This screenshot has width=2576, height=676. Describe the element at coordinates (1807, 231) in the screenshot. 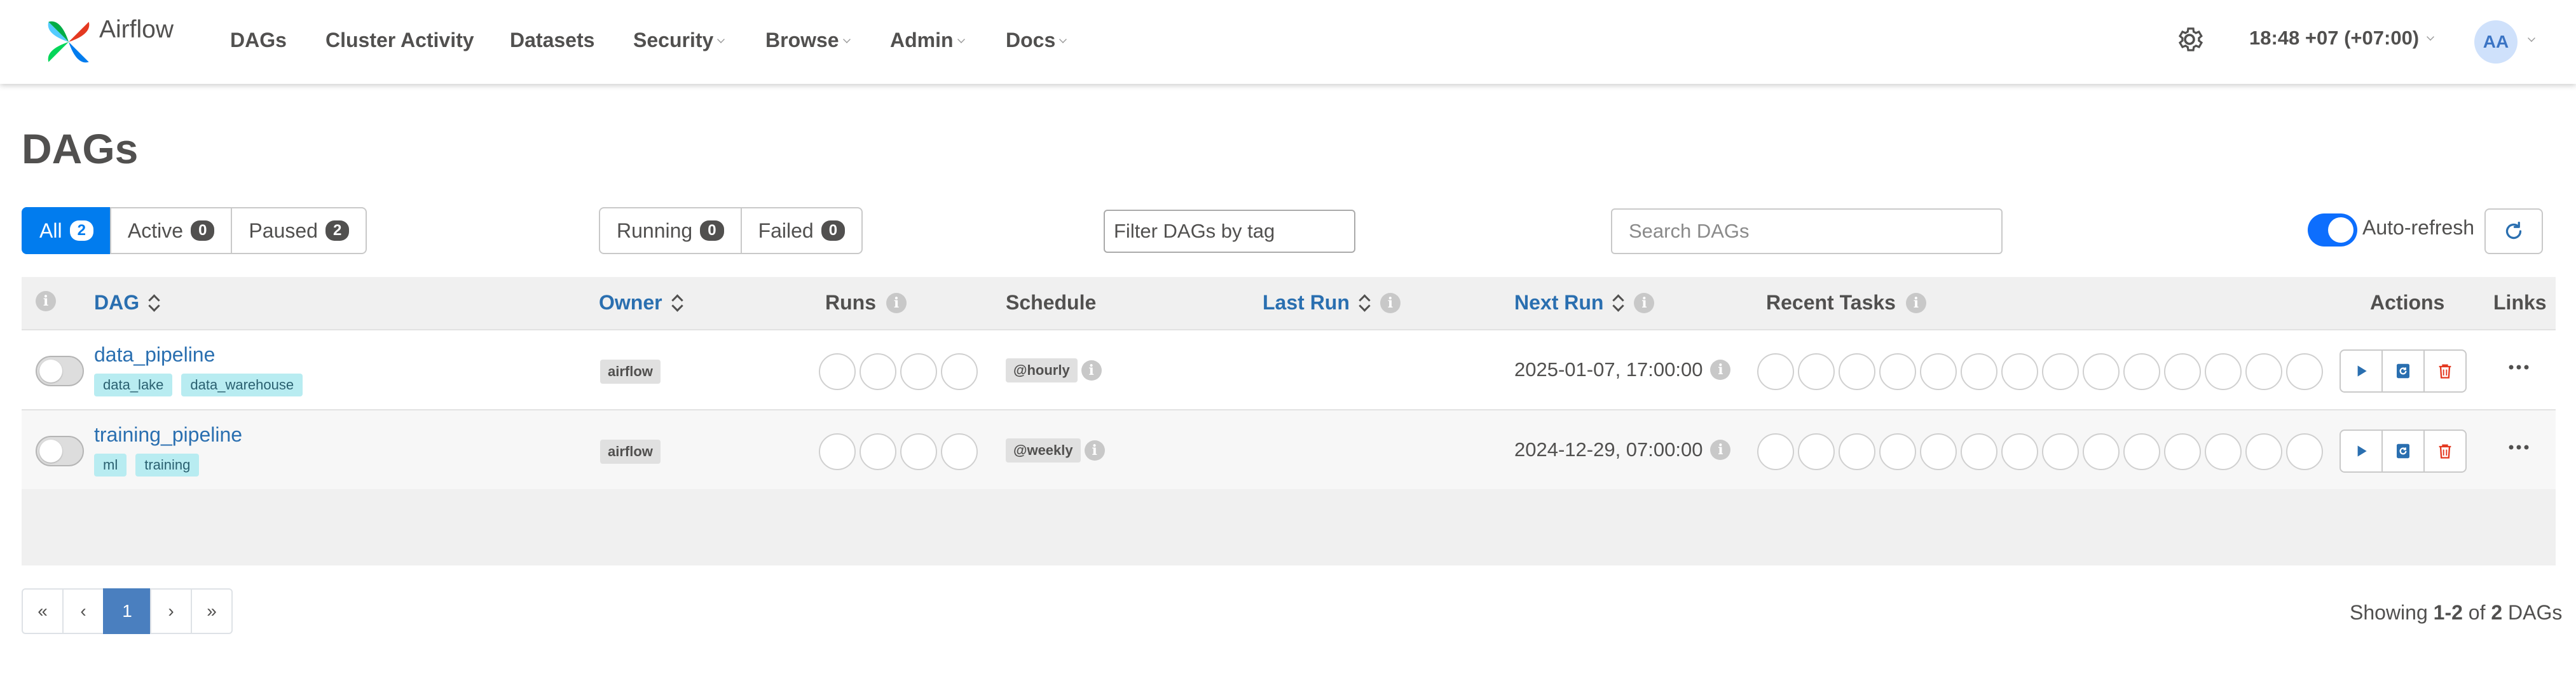

I see `search-input: Search DAGs` at that location.